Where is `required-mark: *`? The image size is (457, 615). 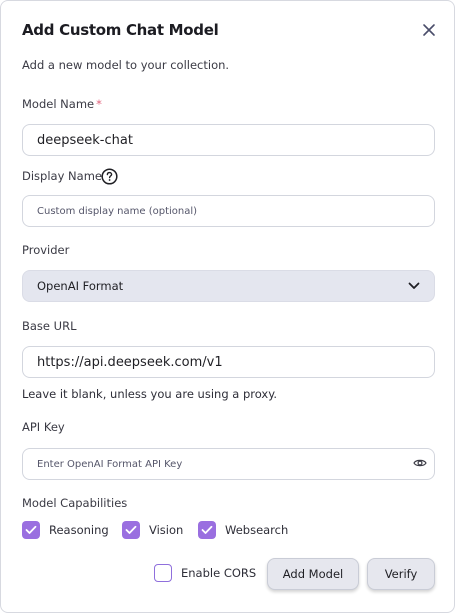
required-mark: * is located at coordinates (99, 104).